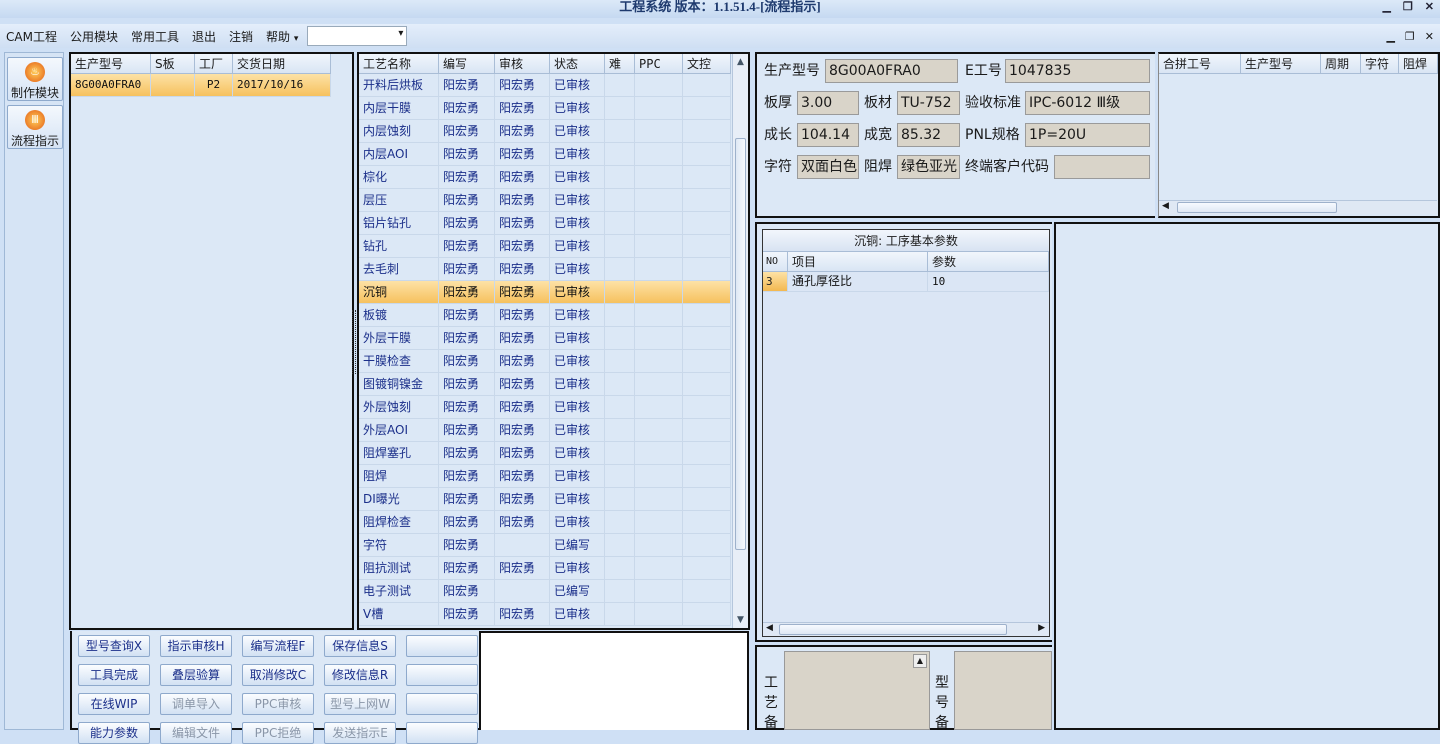 Image resolution: width=1440 pixels, height=744 pixels. What do you see at coordinates (545, 177) in the screenshot?
I see `process-row: 棕化 阳宏勇 阳宏勇 已审核` at bounding box center [545, 177].